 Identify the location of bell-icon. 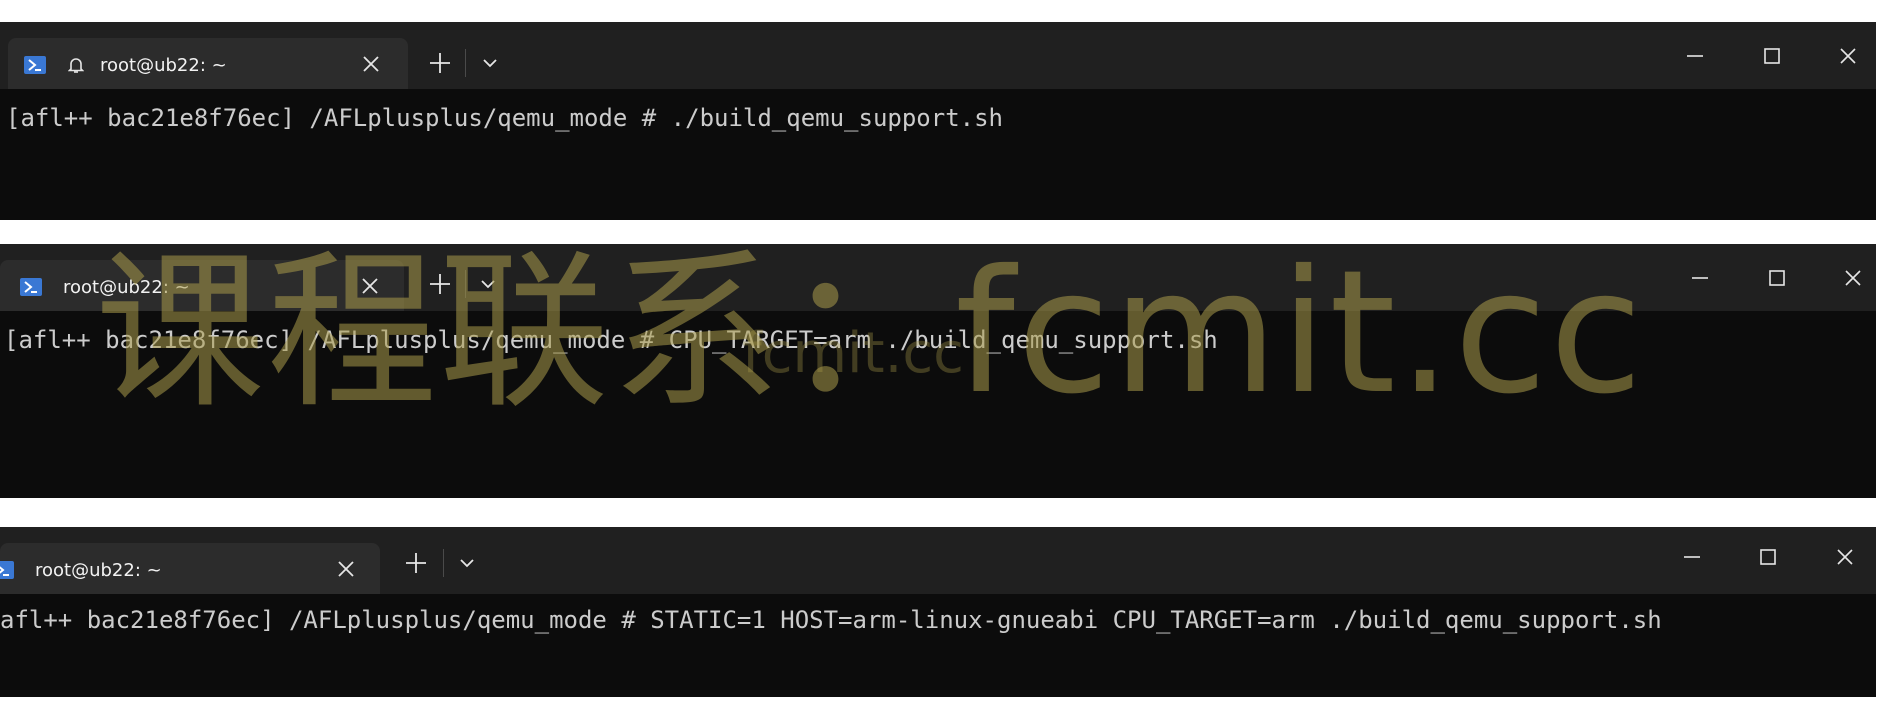
(76, 65).